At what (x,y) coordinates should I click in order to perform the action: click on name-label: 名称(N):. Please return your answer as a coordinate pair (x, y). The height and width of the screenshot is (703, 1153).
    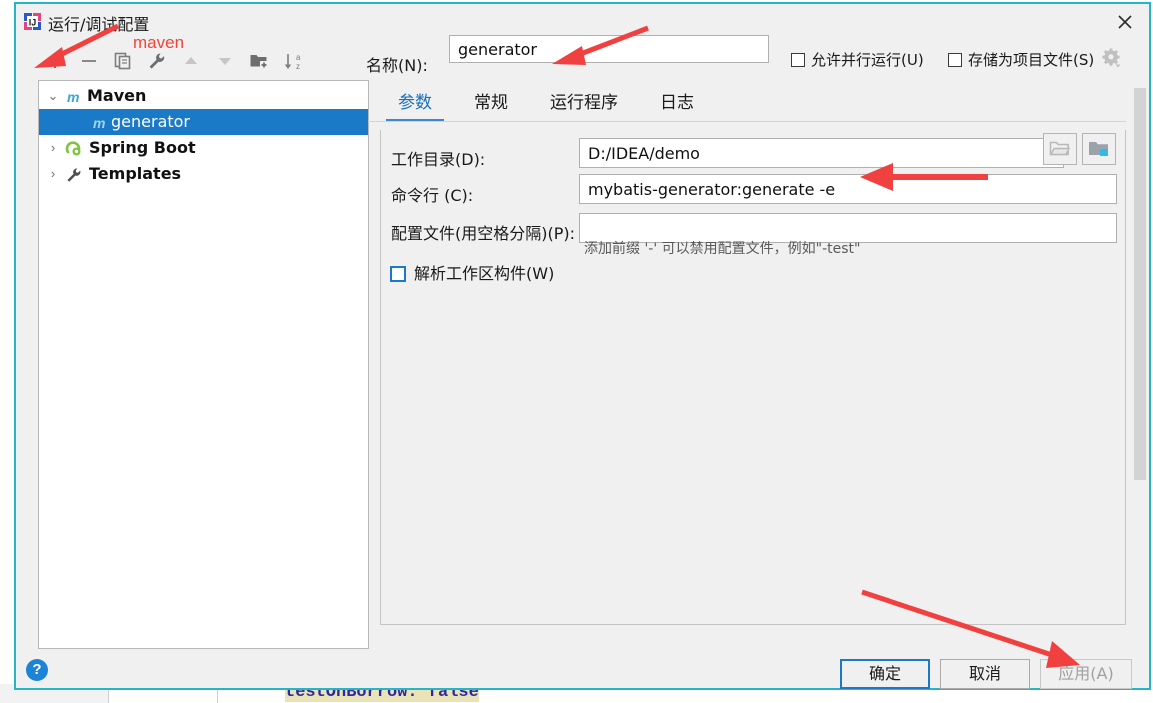
    Looking at the image, I should click on (397, 65).